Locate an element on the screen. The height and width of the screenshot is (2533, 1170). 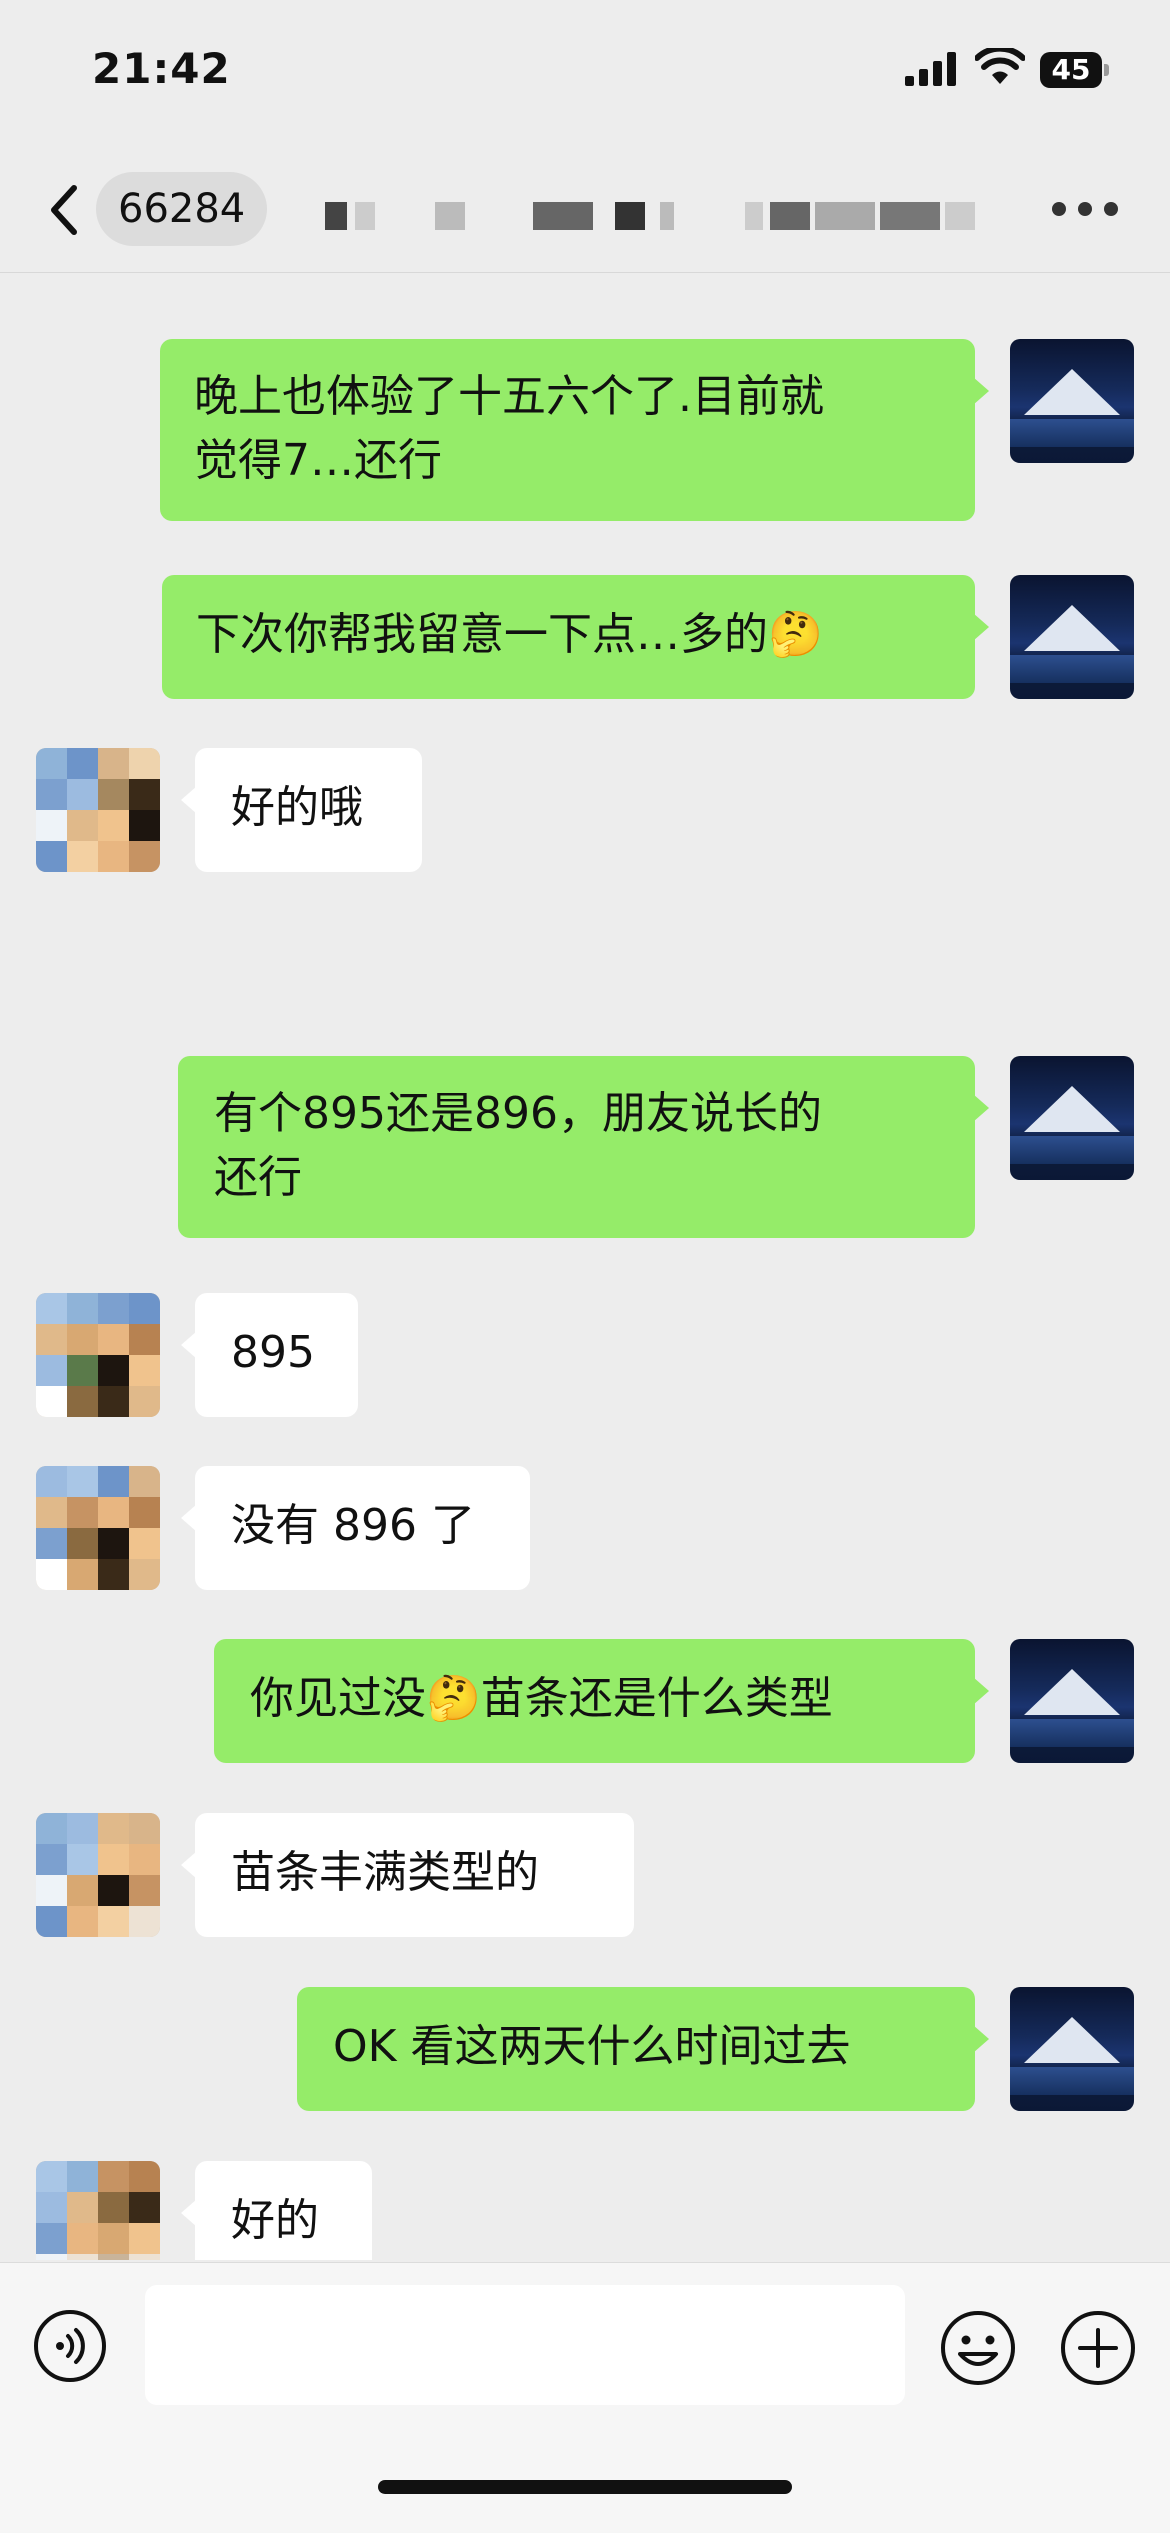
message-bubble-incoming: 没有 896 了 is located at coordinates (355, 1528).